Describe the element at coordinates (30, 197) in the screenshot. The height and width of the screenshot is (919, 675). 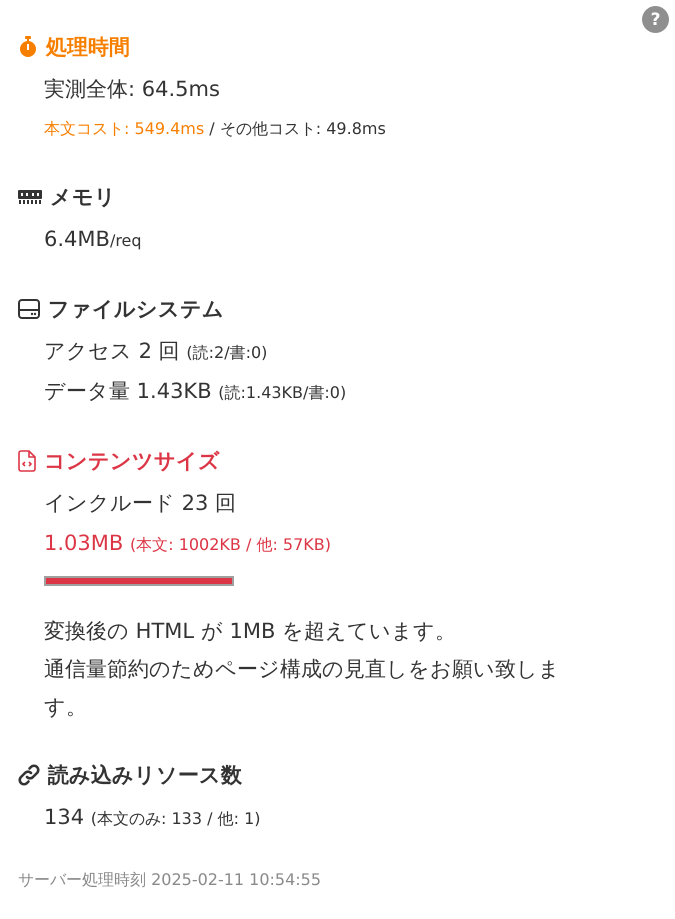
I see `memory-icon` at that location.